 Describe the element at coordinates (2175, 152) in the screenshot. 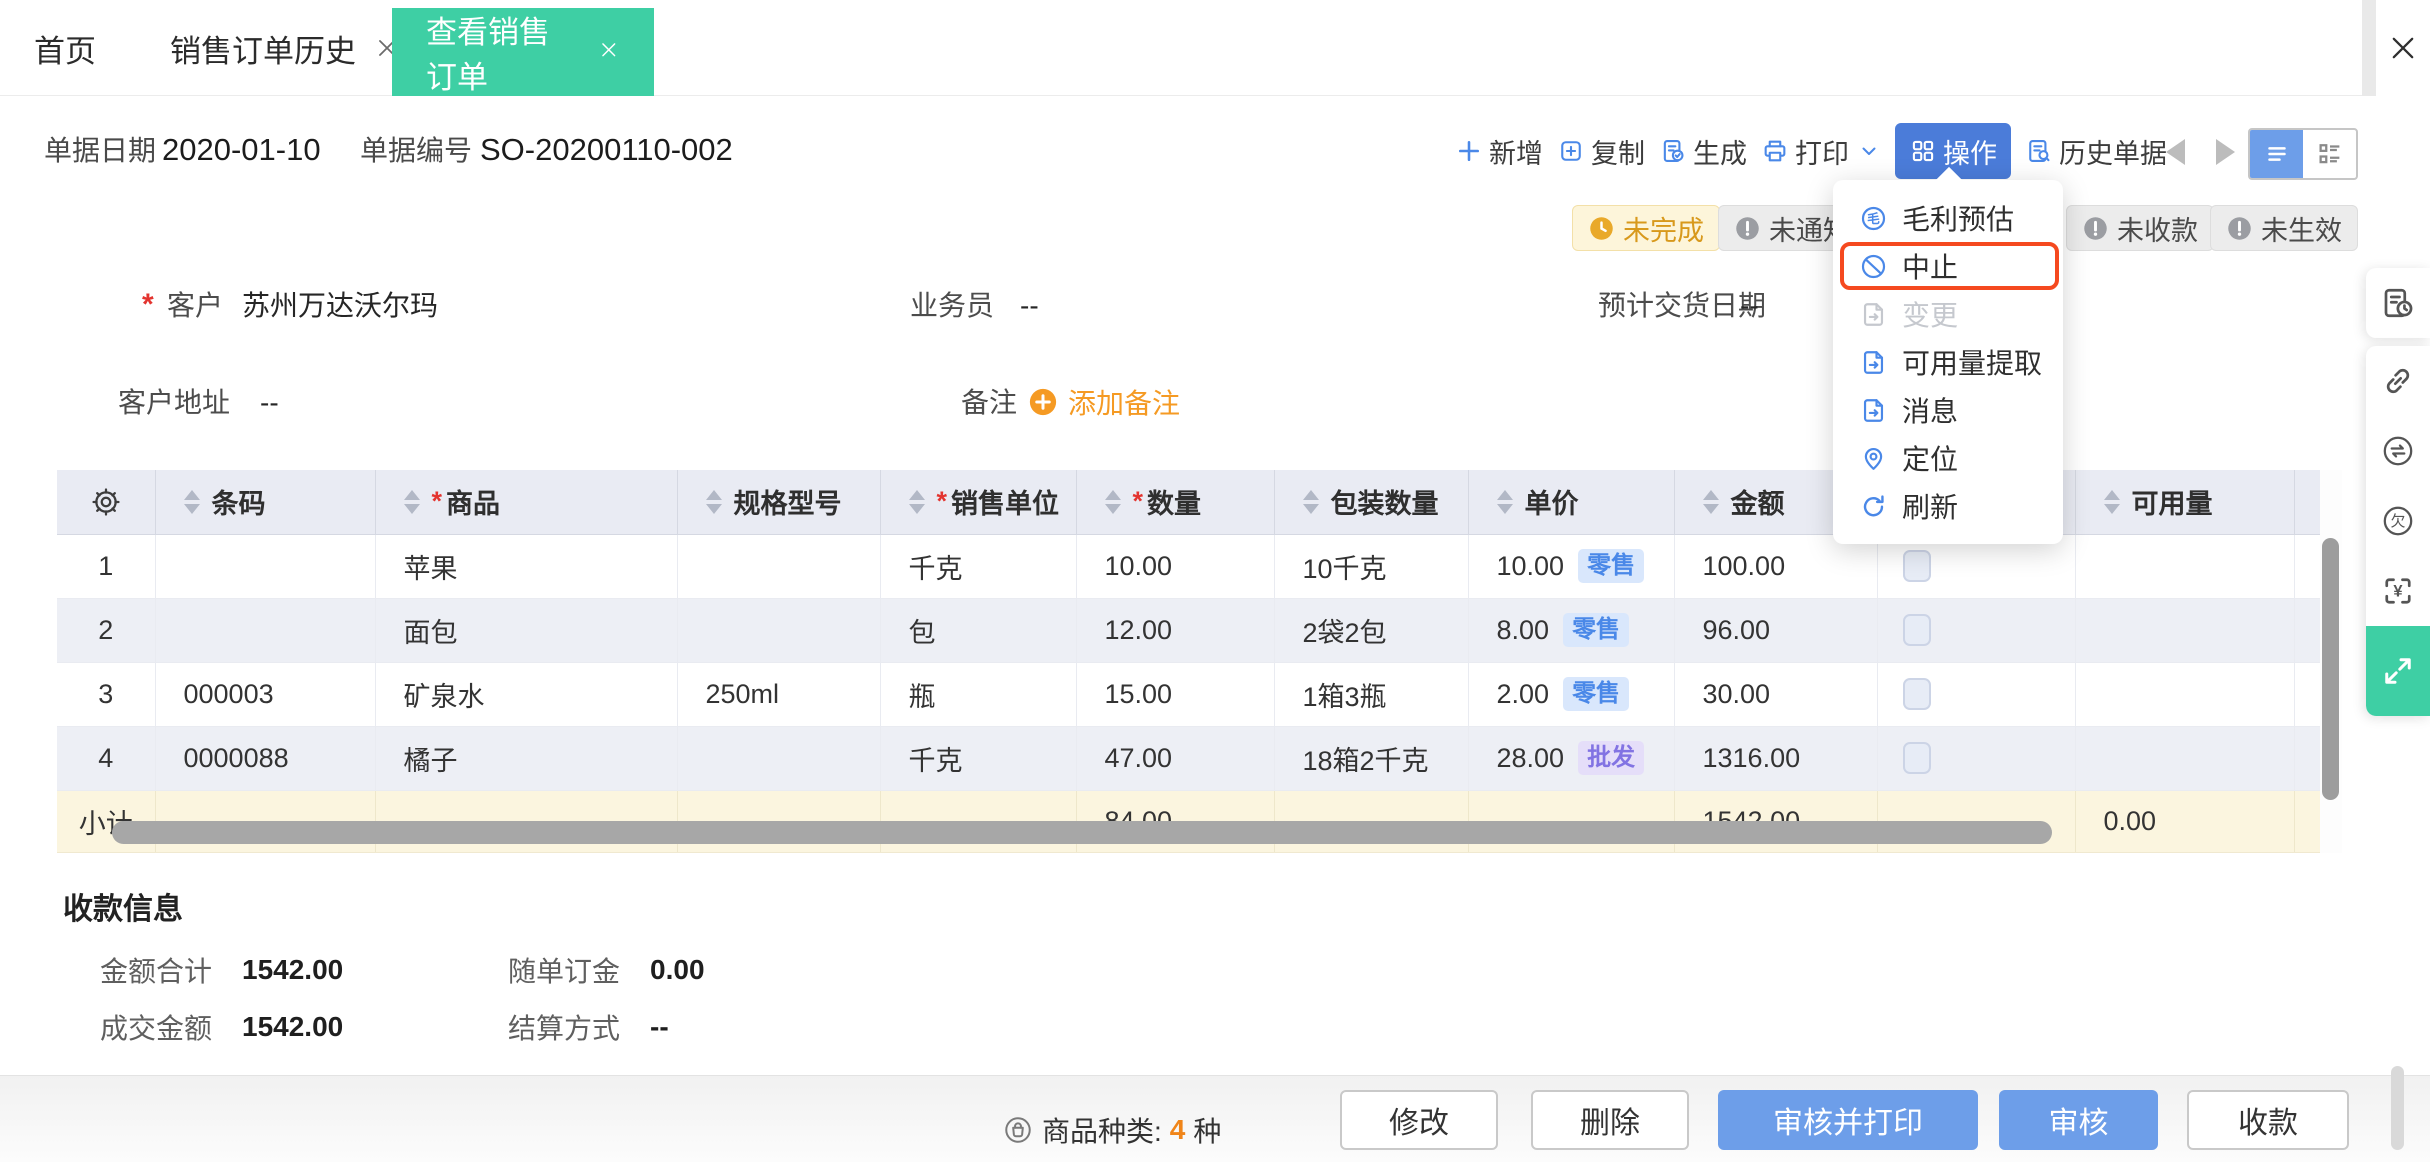

I see `prev-doc-arrow` at that location.